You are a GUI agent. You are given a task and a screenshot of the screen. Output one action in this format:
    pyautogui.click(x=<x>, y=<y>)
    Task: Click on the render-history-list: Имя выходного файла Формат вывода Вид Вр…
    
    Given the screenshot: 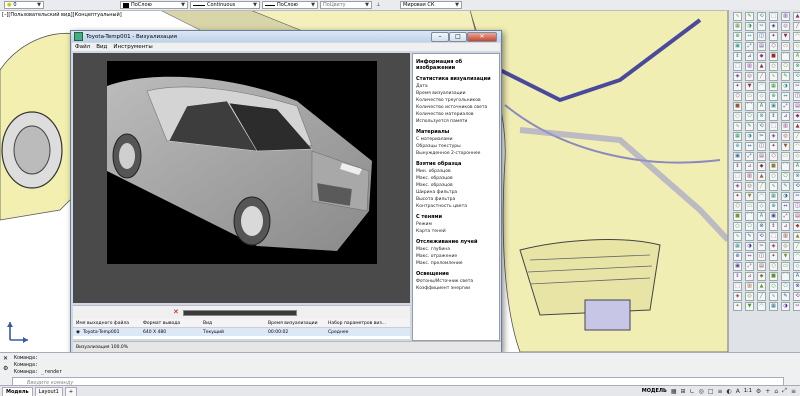 What is the action you would take?
    pyautogui.click(x=241, y=329)
    